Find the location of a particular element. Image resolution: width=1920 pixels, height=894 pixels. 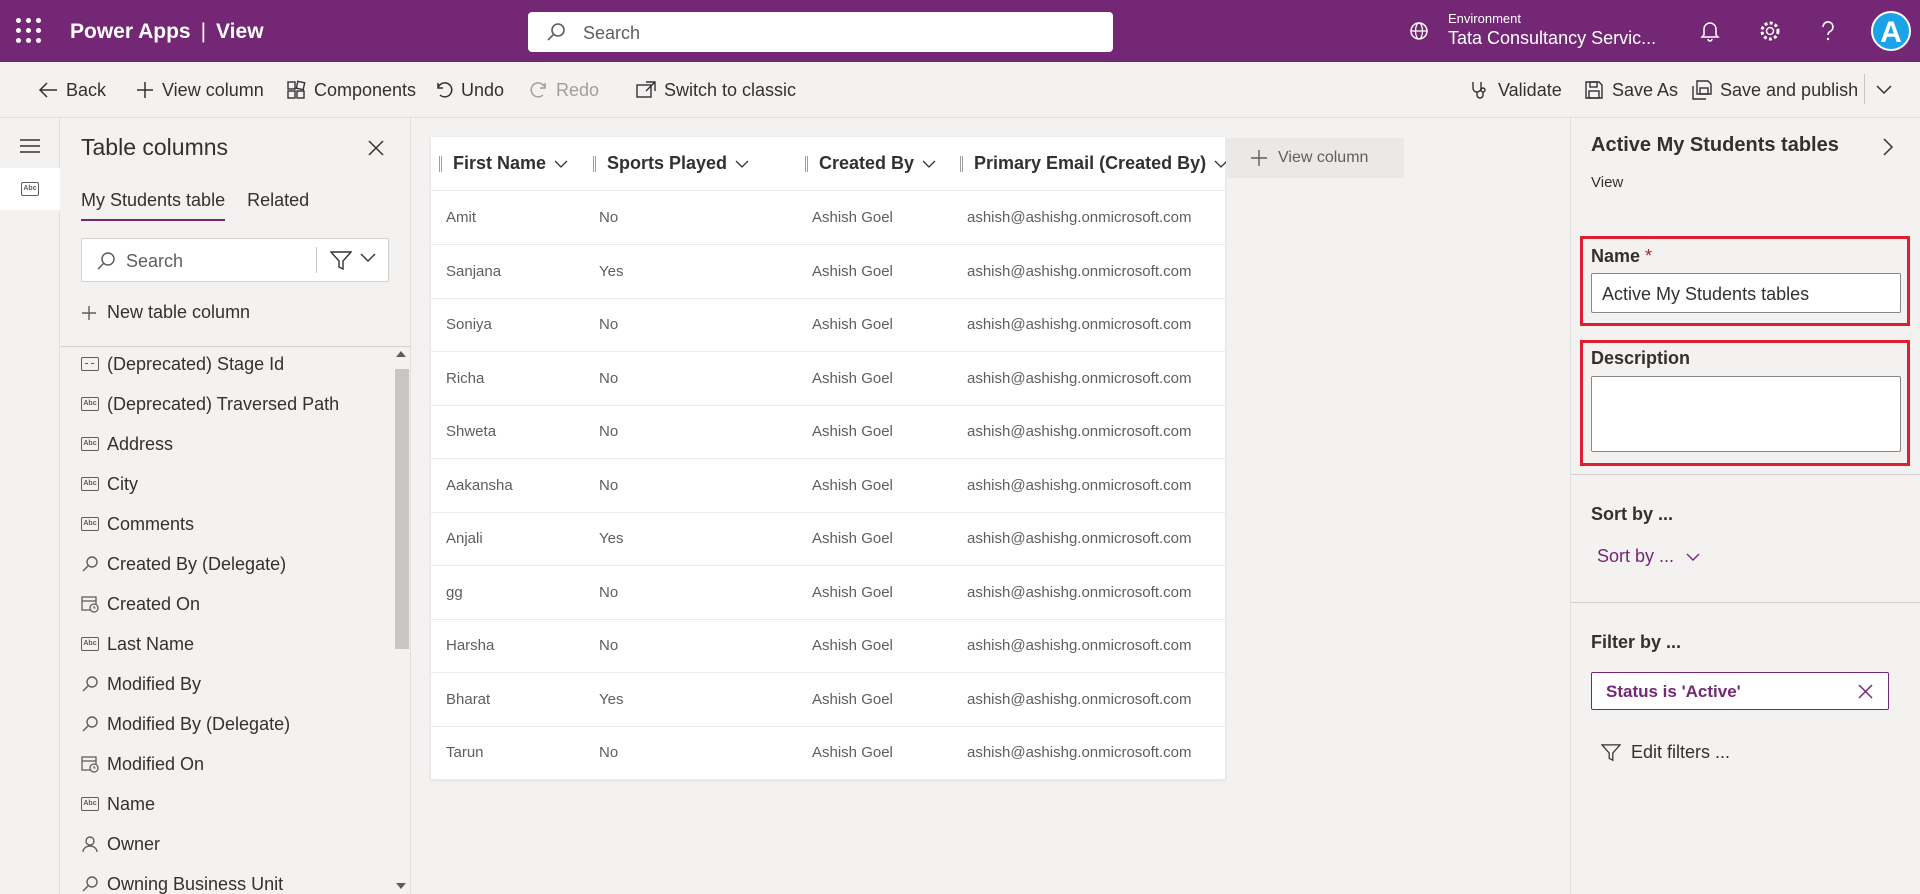

environment-icon is located at coordinates (1419, 31).